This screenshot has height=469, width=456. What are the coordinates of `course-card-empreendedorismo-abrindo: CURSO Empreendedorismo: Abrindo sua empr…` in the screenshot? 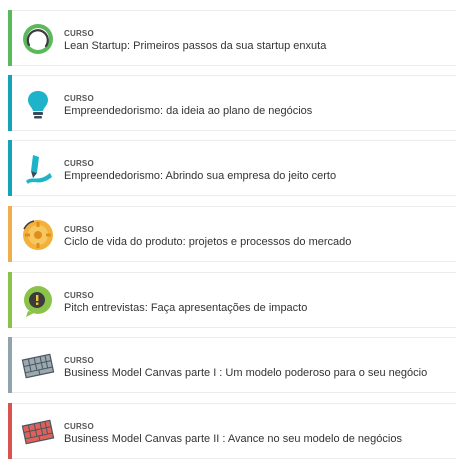 It's located at (232, 168).